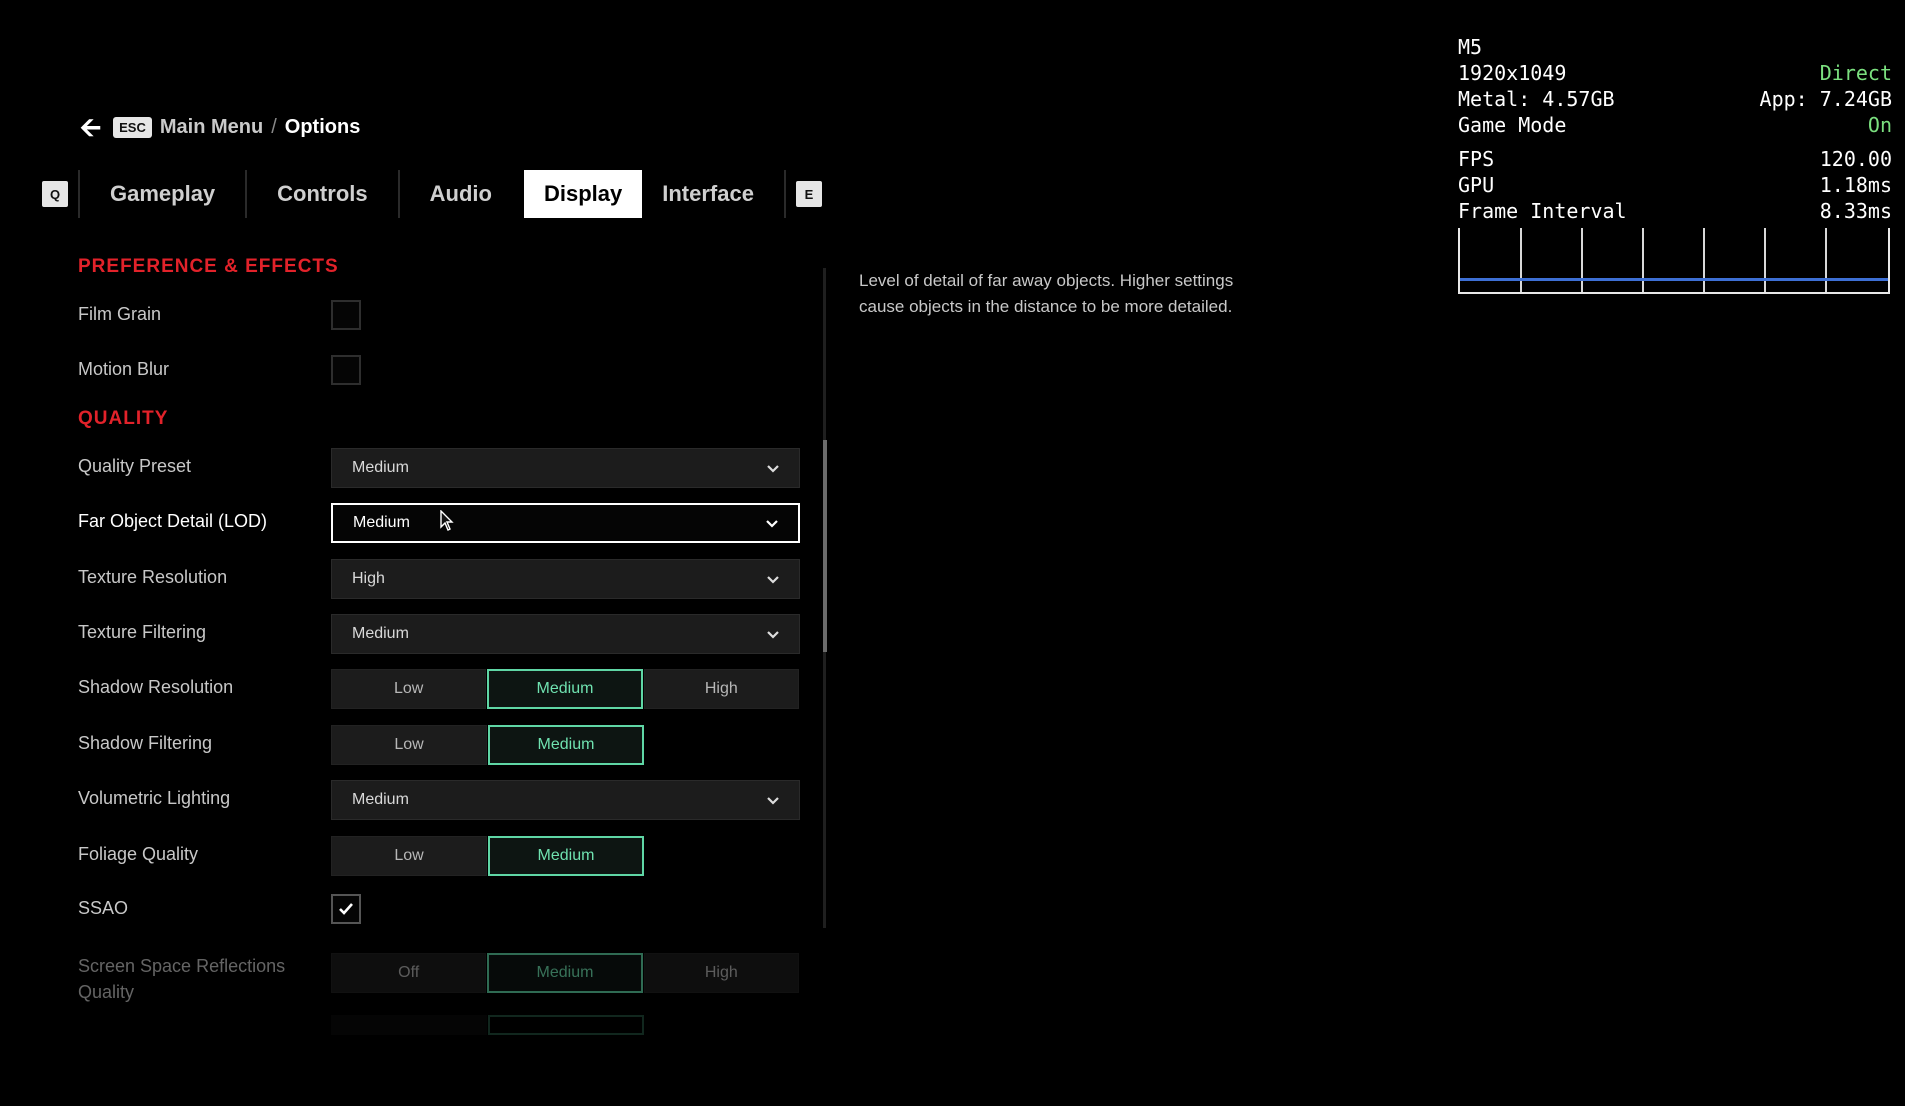 Image resolution: width=1905 pixels, height=1106 pixels. I want to click on section-title-preference: PREFERENCE & EFFECTS, so click(208, 266).